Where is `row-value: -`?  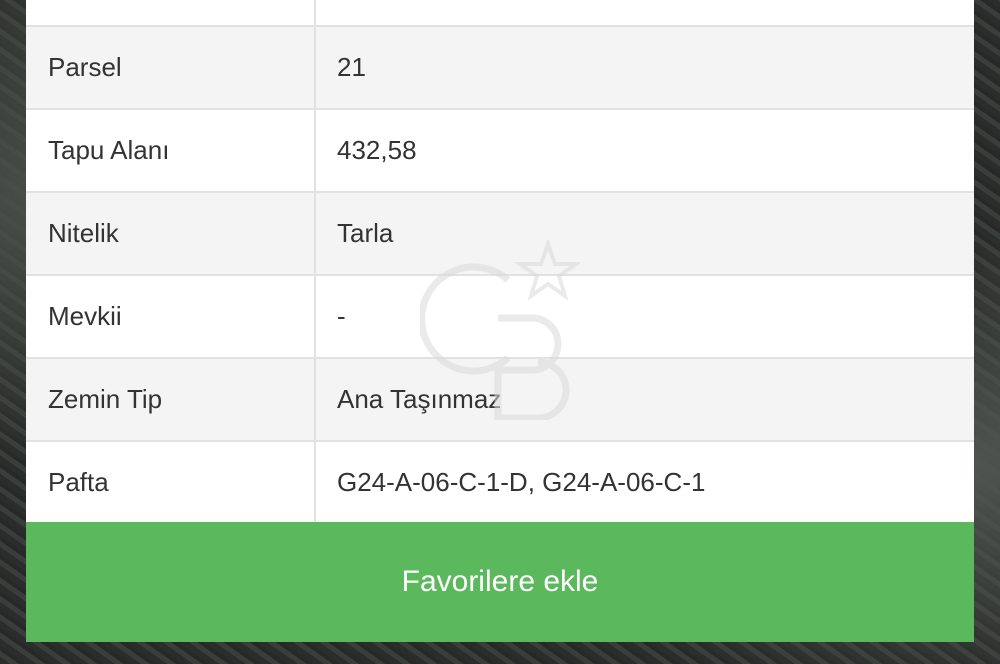 row-value: - is located at coordinates (341, 316).